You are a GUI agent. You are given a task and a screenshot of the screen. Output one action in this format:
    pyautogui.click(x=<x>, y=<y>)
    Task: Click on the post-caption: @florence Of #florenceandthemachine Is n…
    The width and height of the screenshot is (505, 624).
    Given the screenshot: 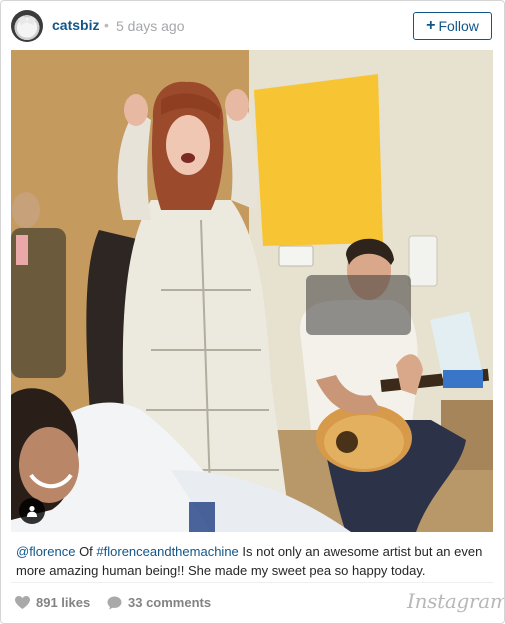 What is the action you would take?
    pyautogui.click(x=253, y=561)
    